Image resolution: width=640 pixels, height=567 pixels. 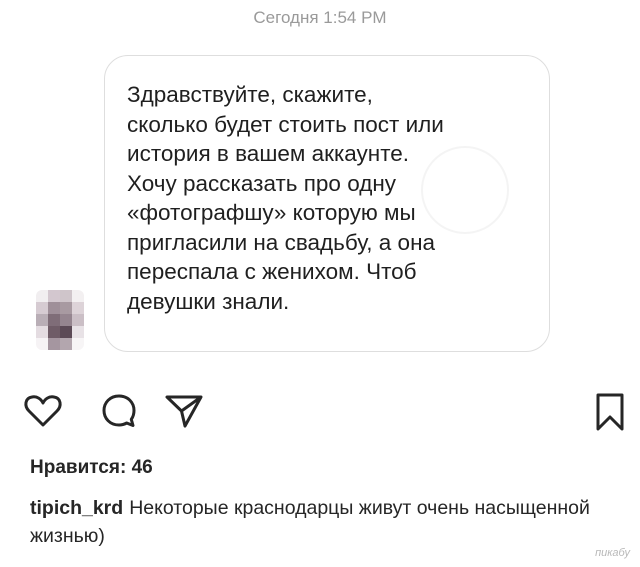 What do you see at coordinates (465, 190) in the screenshot?
I see `watermark-stamp` at bounding box center [465, 190].